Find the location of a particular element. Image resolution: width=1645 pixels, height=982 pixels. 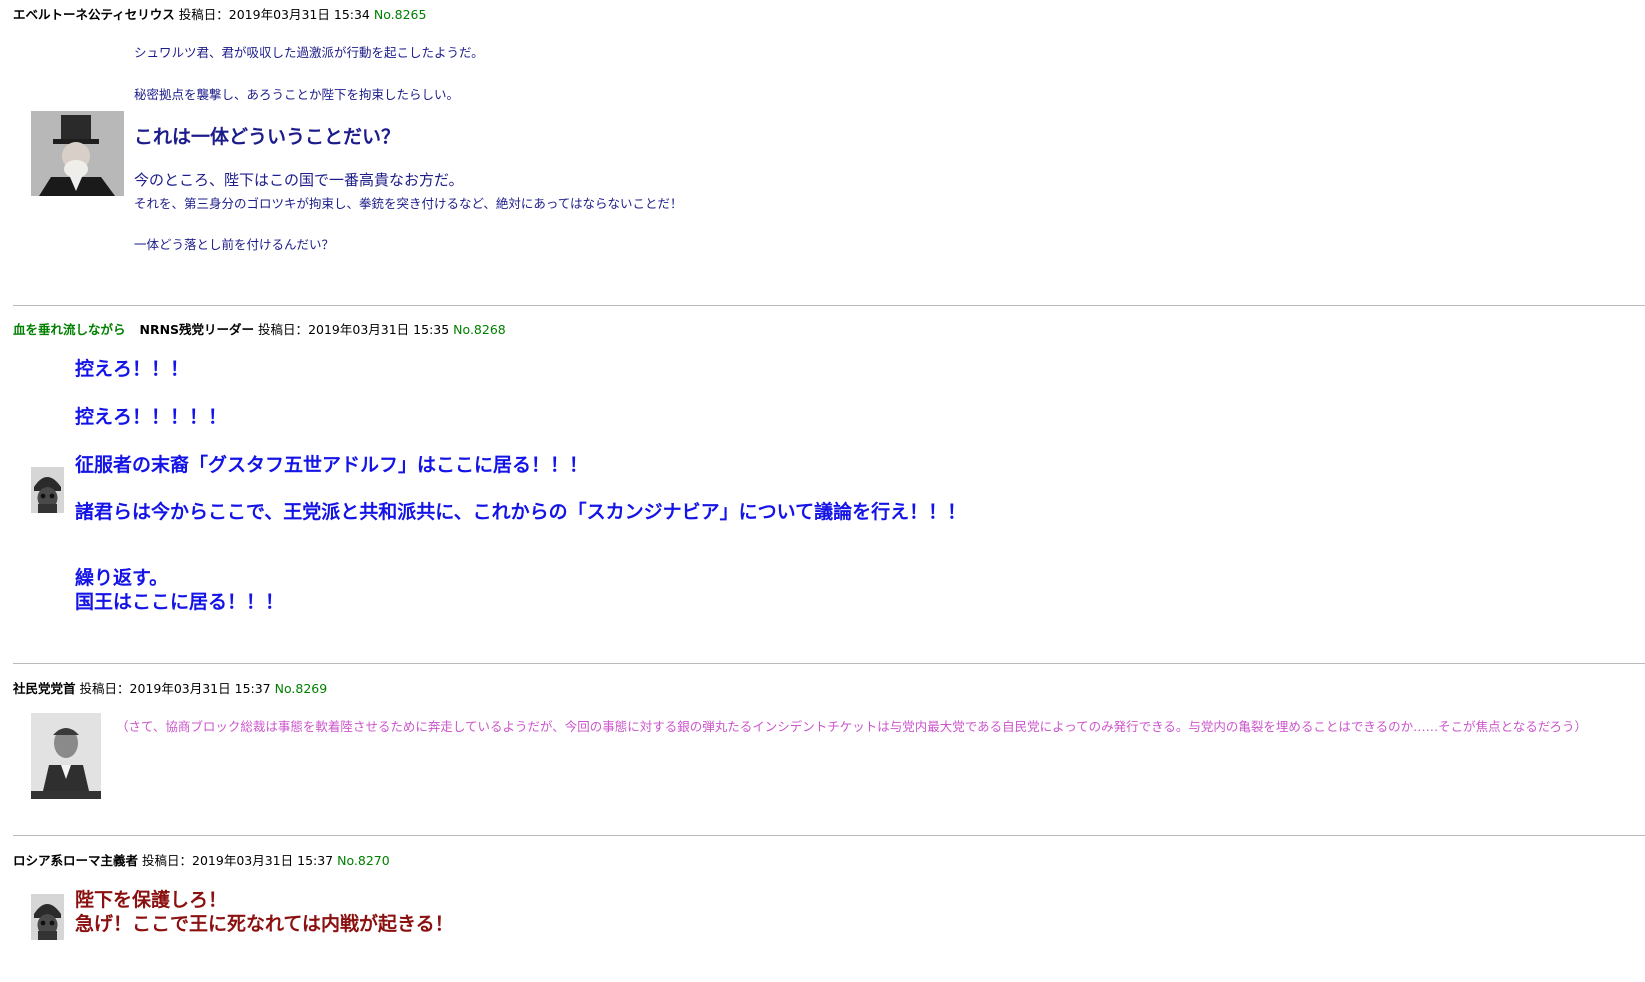

post-text-line: 一体どう落とし前を付けるんだい？ is located at coordinates (234, 244).